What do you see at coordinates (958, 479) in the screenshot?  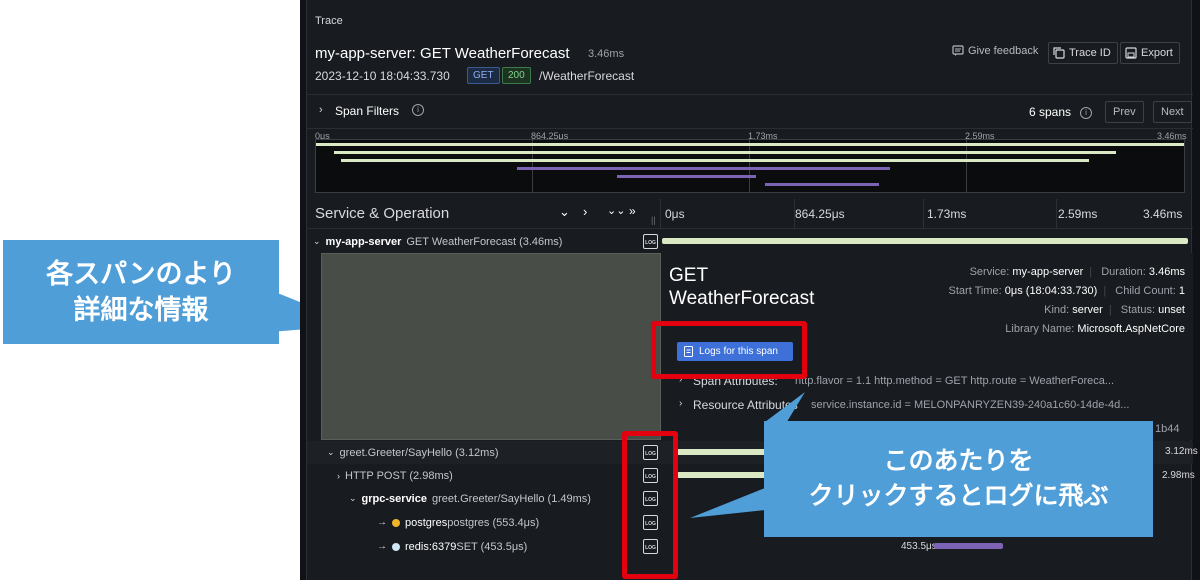 I see `right-callout: このあたりを クリックするとログに飛ぶ` at bounding box center [958, 479].